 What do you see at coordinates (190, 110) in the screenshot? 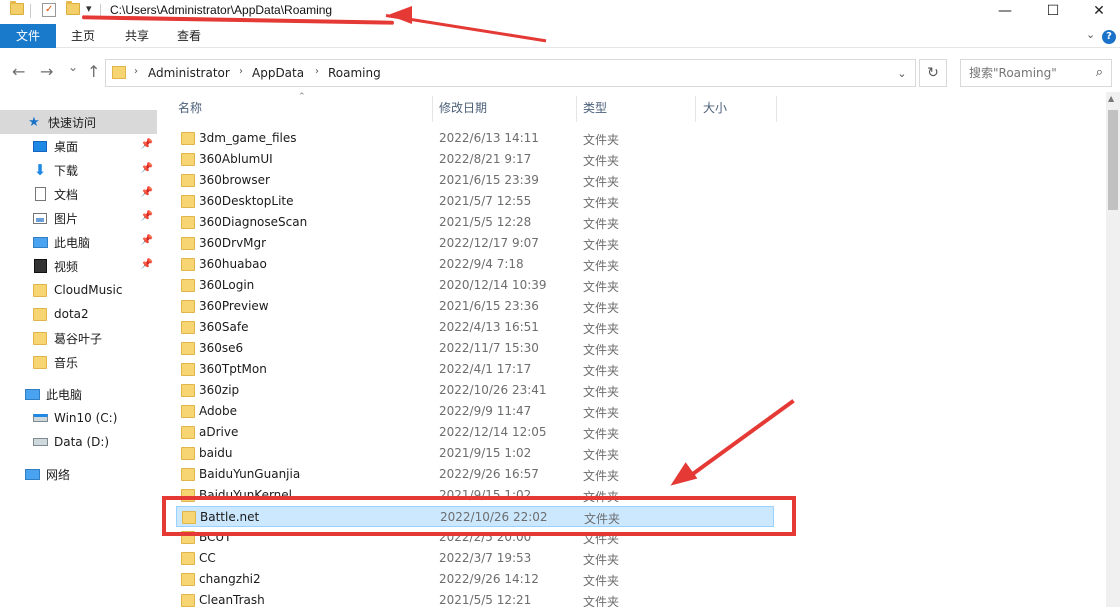
I see `column-header-name: 名称` at bounding box center [190, 110].